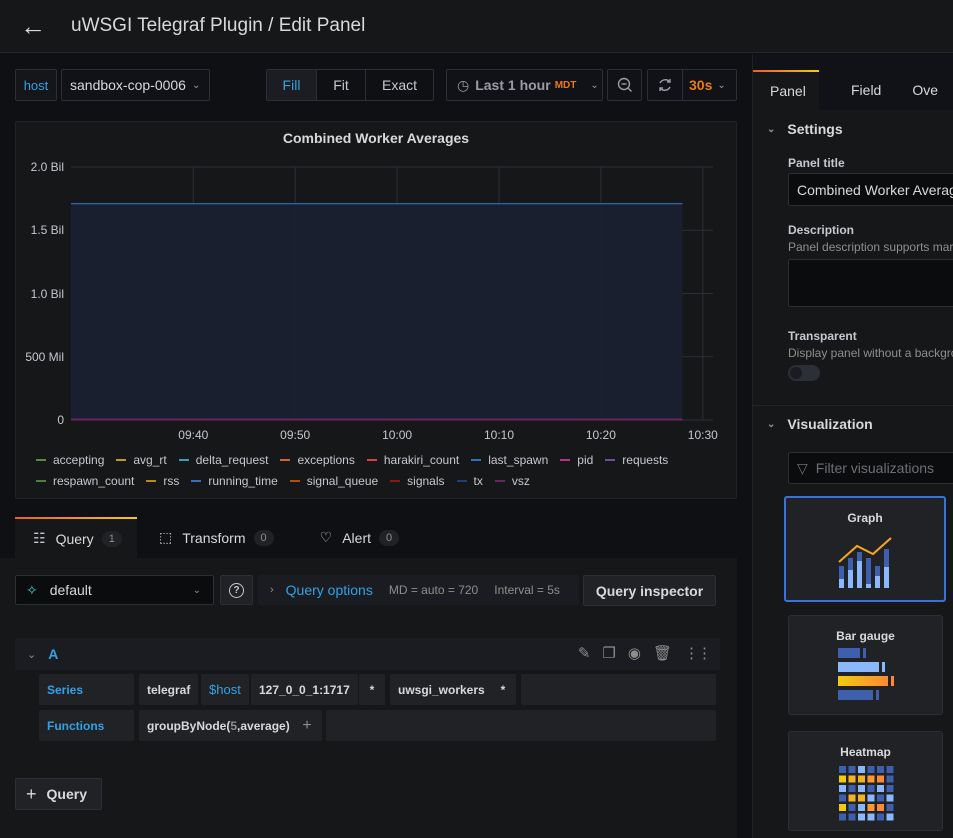 This screenshot has width=953, height=838. I want to click on add-function-button: +, so click(307, 725).